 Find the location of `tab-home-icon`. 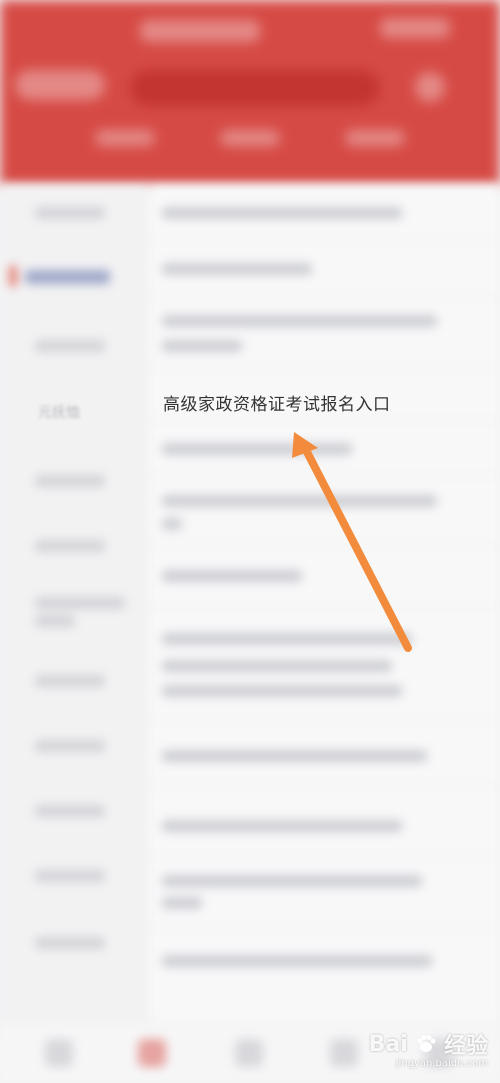

tab-home-icon is located at coordinates (59, 1053).